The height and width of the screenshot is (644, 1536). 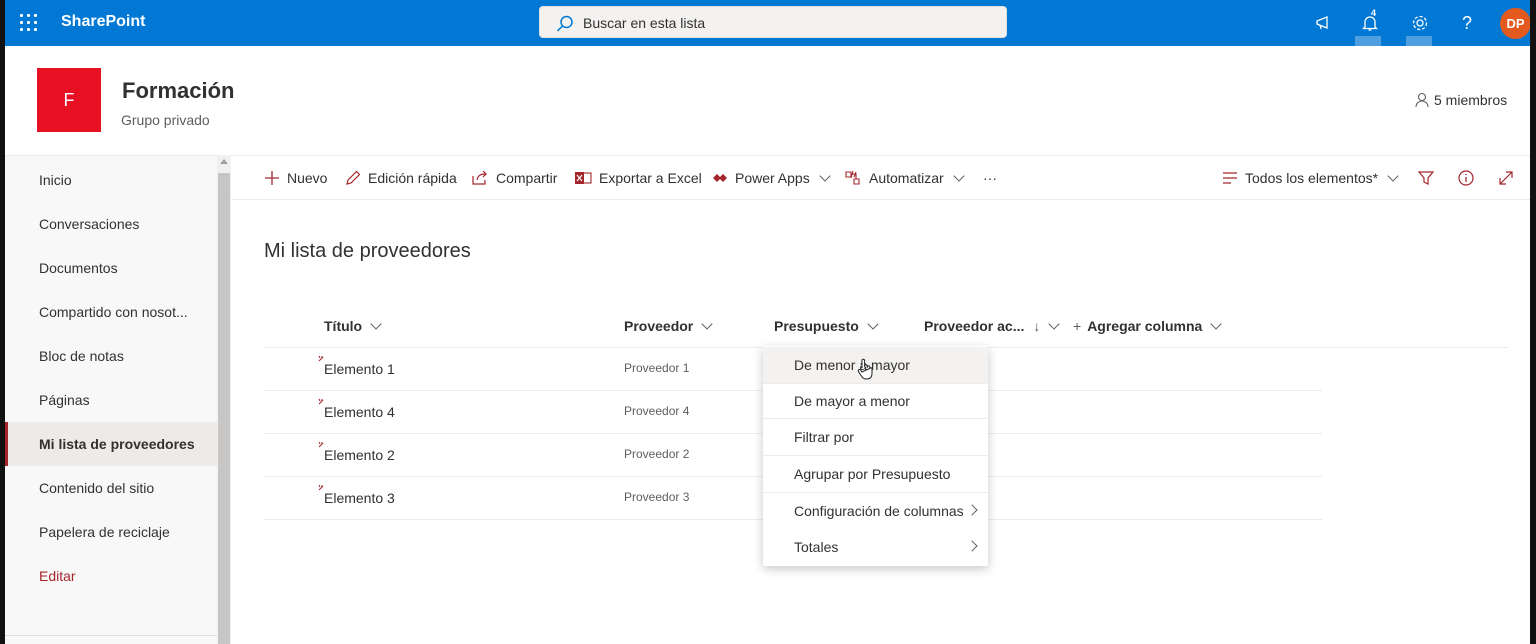 What do you see at coordinates (1426, 178) in the screenshot?
I see `filter-icon` at bounding box center [1426, 178].